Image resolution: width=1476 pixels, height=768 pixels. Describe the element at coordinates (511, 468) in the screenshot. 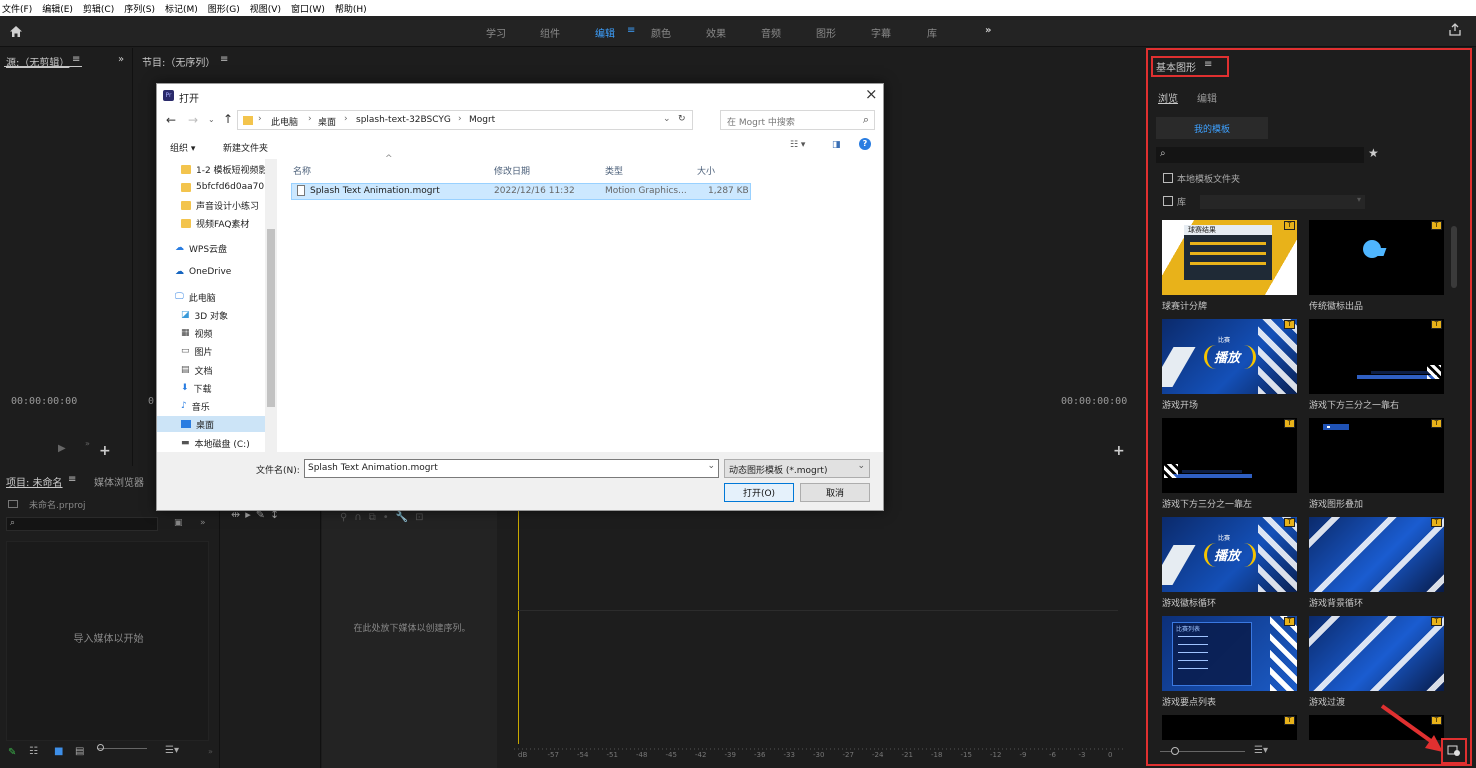

I see `filename-input: Splash Text Animation.mogrt ⌄` at that location.